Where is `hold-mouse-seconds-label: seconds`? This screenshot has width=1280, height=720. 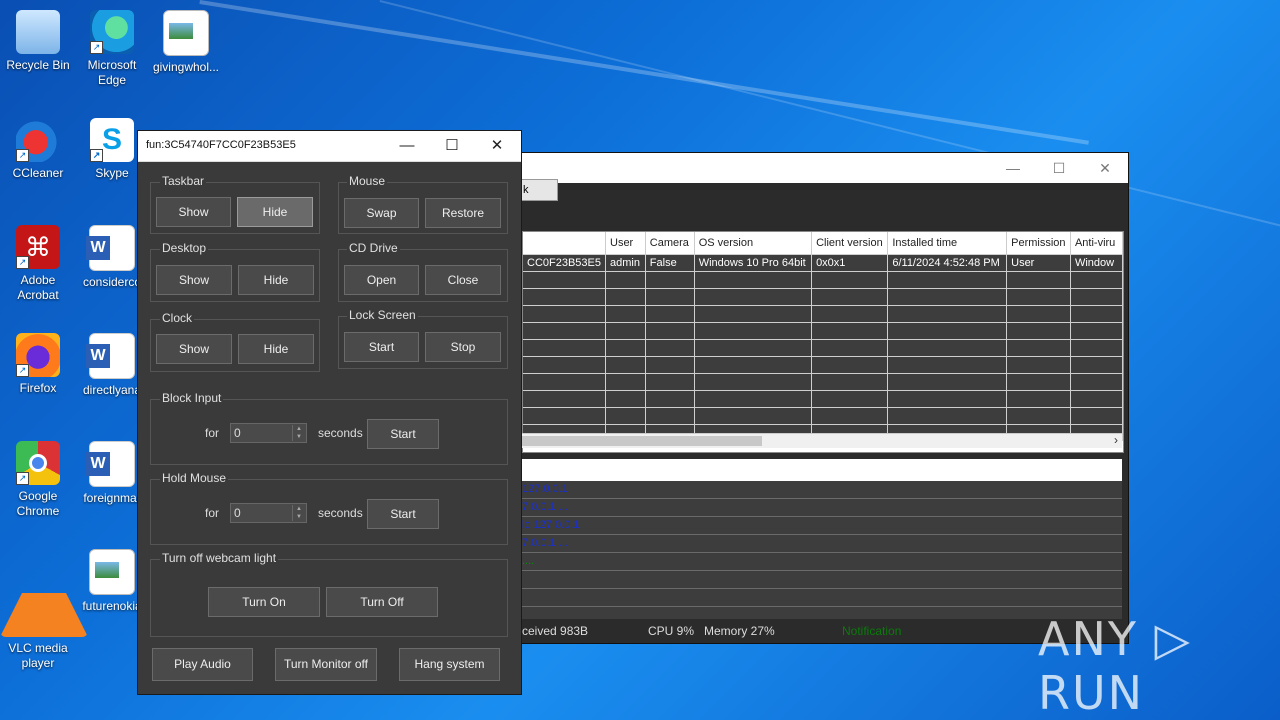 hold-mouse-seconds-label: seconds is located at coordinates (340, 513).